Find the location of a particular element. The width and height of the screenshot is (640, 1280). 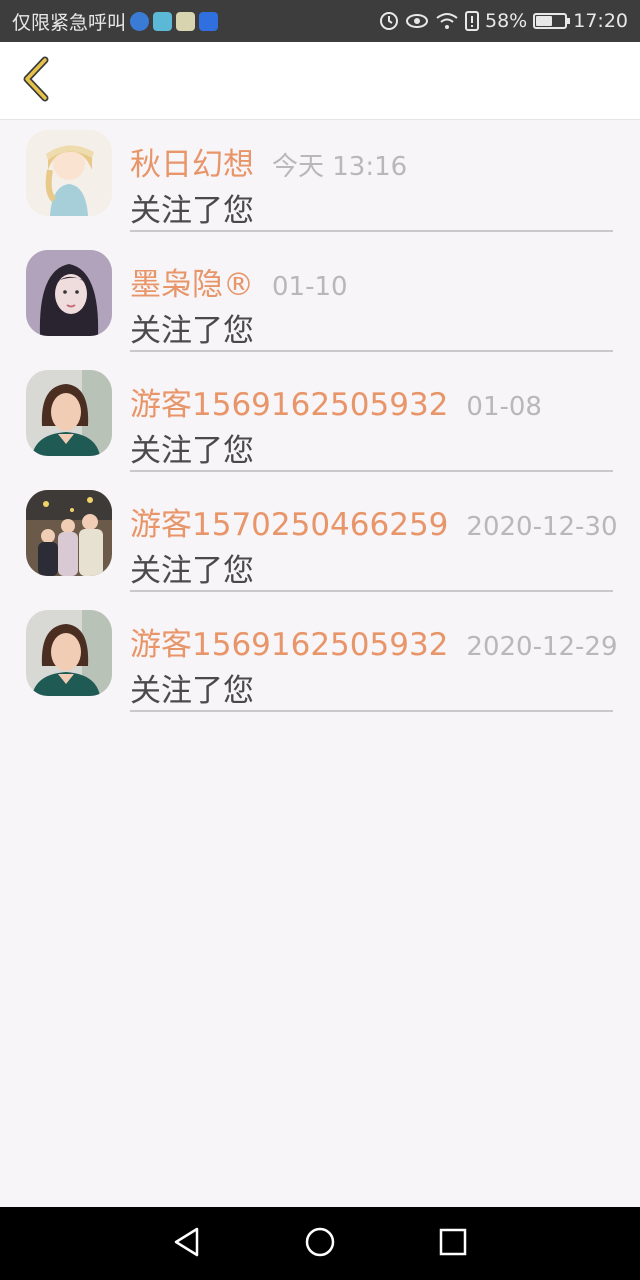

timestamp: 01-10 is located at coordinates (310, 287).